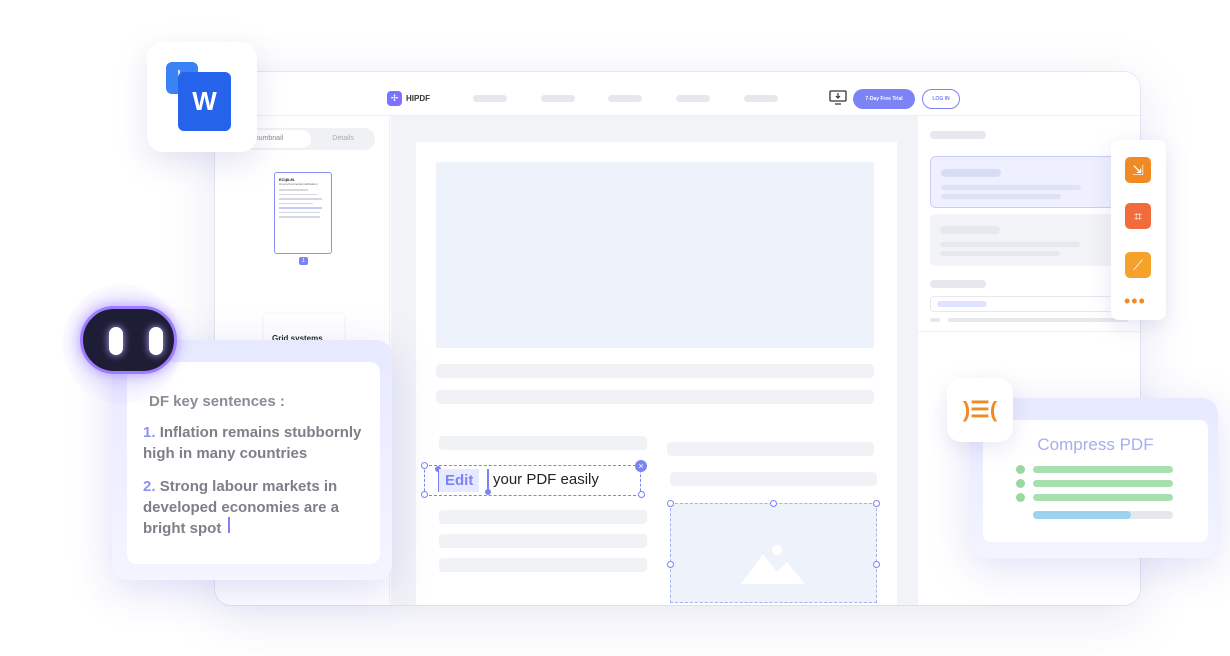 This screenshot has height=656, width=1230. What do you see at coordinates (343, 139) in the screenshot?
I see `tab-details: Details` at bounding box center [343, 139].